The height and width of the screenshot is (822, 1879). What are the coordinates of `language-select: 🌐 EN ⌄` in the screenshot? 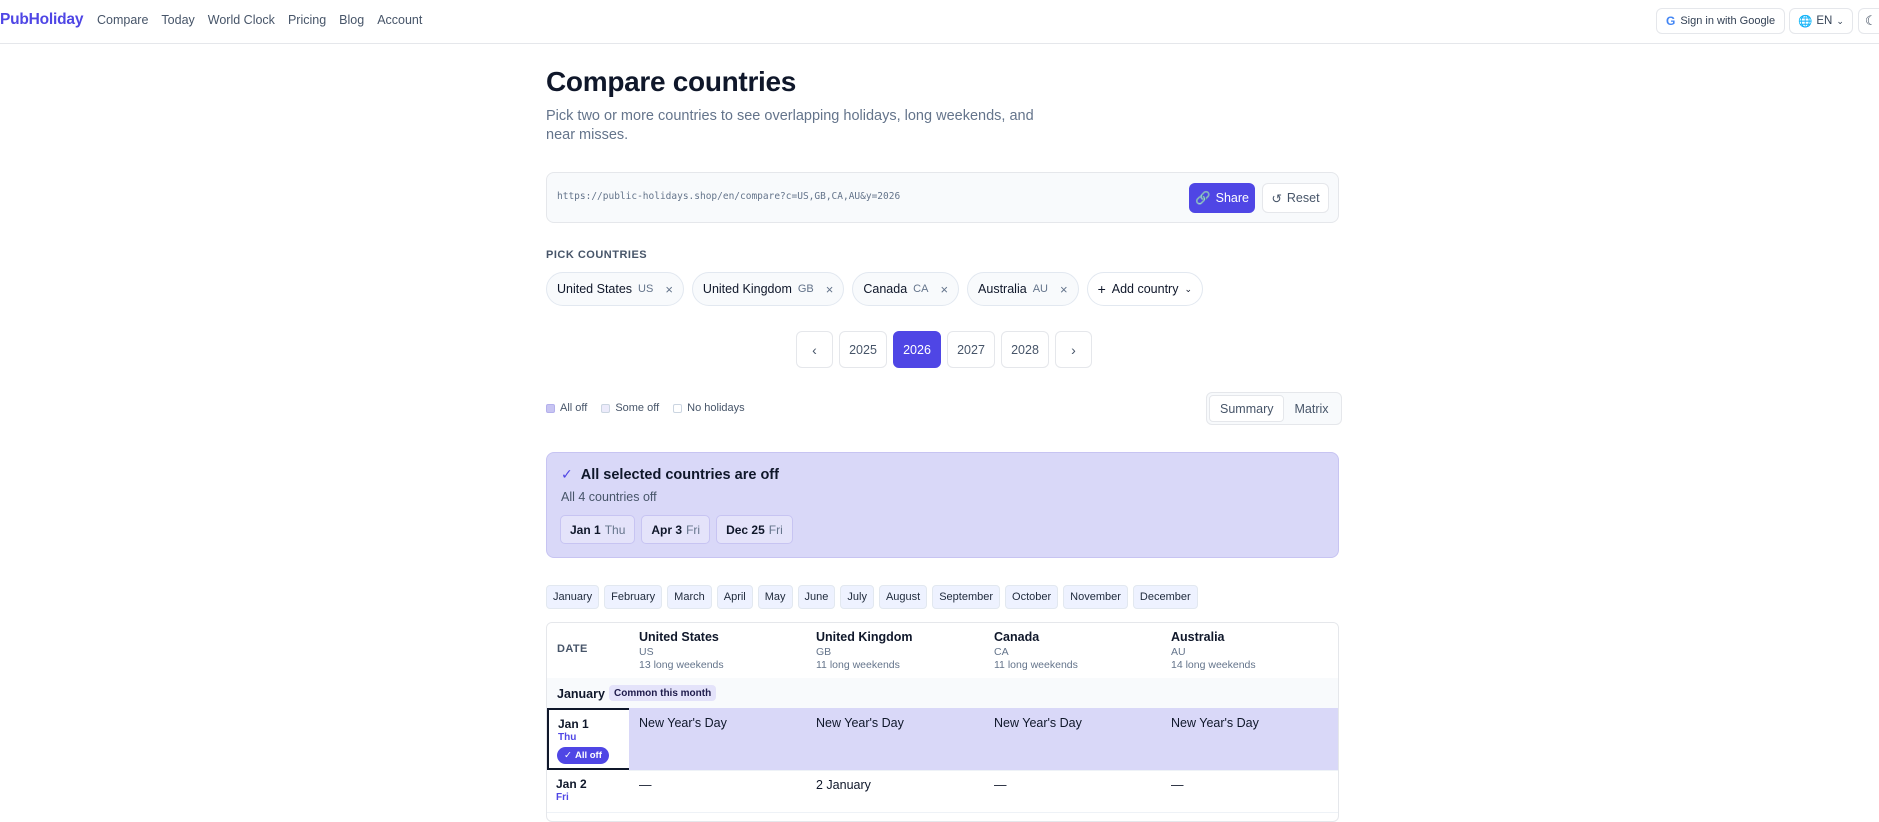 It's located at (1821, 21).